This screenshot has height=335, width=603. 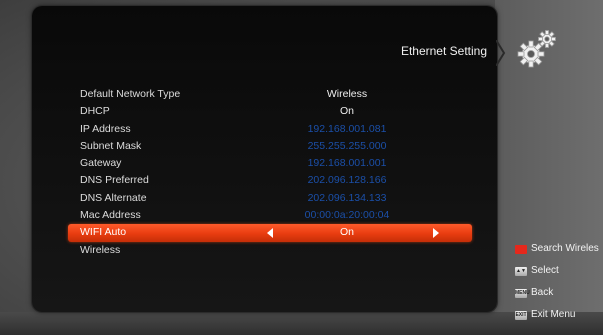 I want to click on row-value: 192.168.001.081, so click(x=347, y=128).